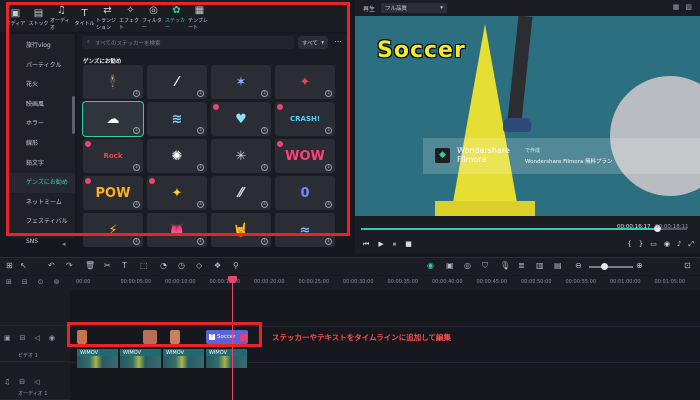  What do you see at coordinates (9, 265) in the screenshot?
I see `layout-icon: ⊞` at bounding box center [9, 265].